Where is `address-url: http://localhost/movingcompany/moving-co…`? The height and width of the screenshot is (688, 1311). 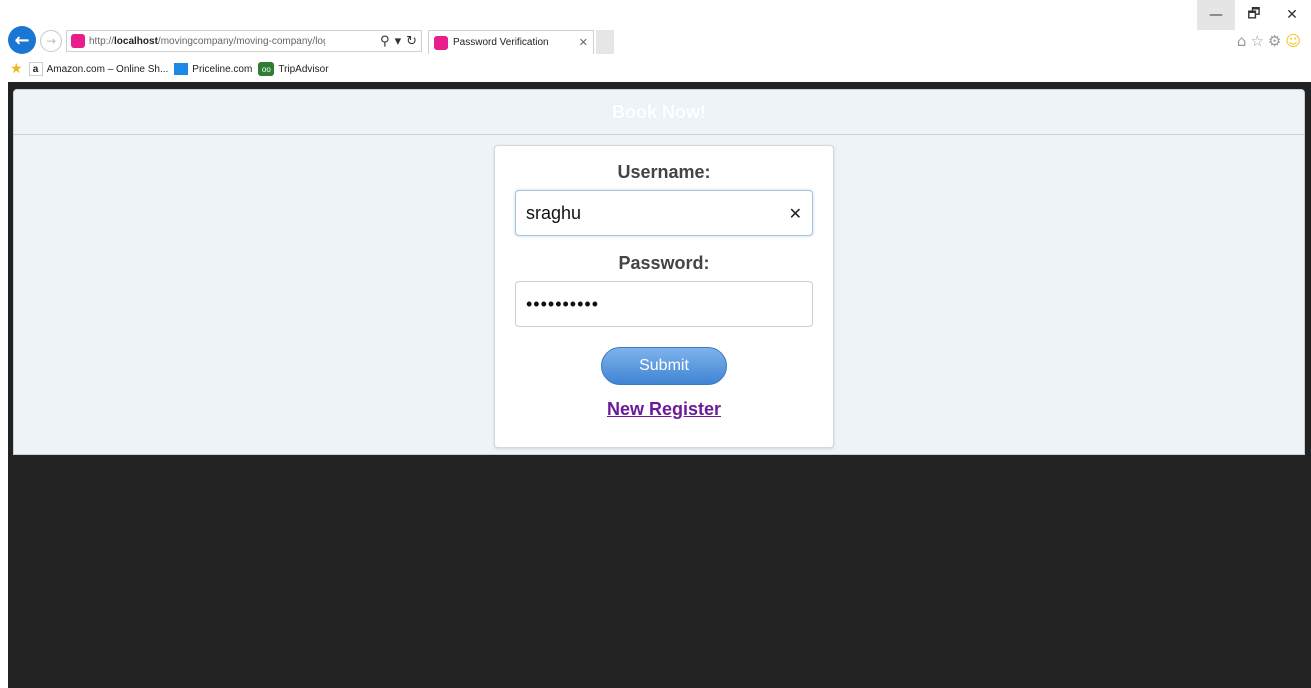
address-url: http://localhost/movingcompany/moving-co… is located at coordinates (207, 41).